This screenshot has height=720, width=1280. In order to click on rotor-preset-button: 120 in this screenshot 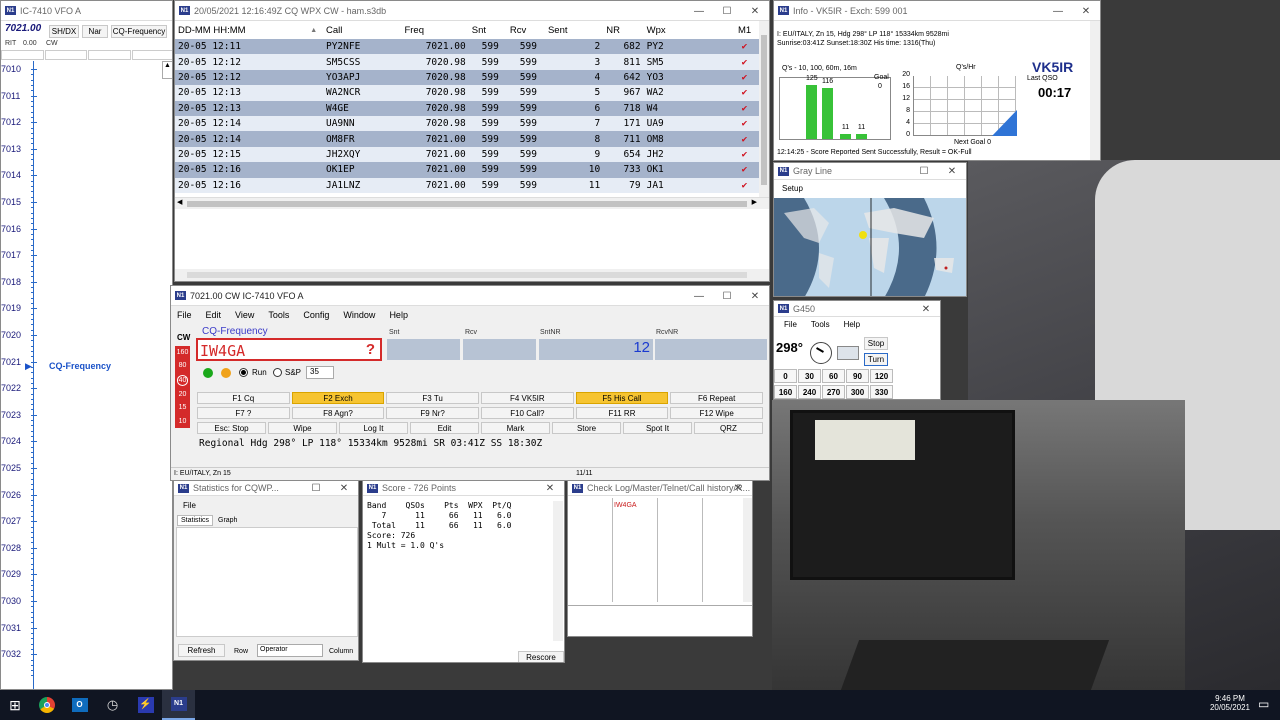, I will do `click(881, 376)`.